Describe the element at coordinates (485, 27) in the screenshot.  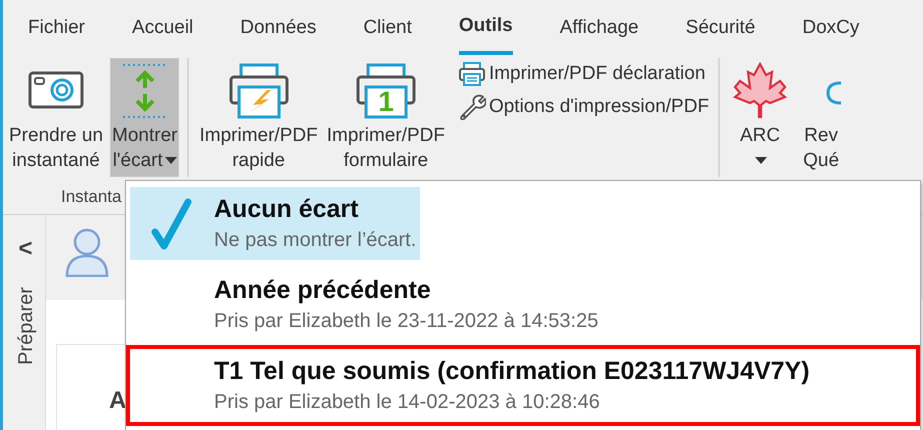
I see `menu-tab: Outils` at that location.